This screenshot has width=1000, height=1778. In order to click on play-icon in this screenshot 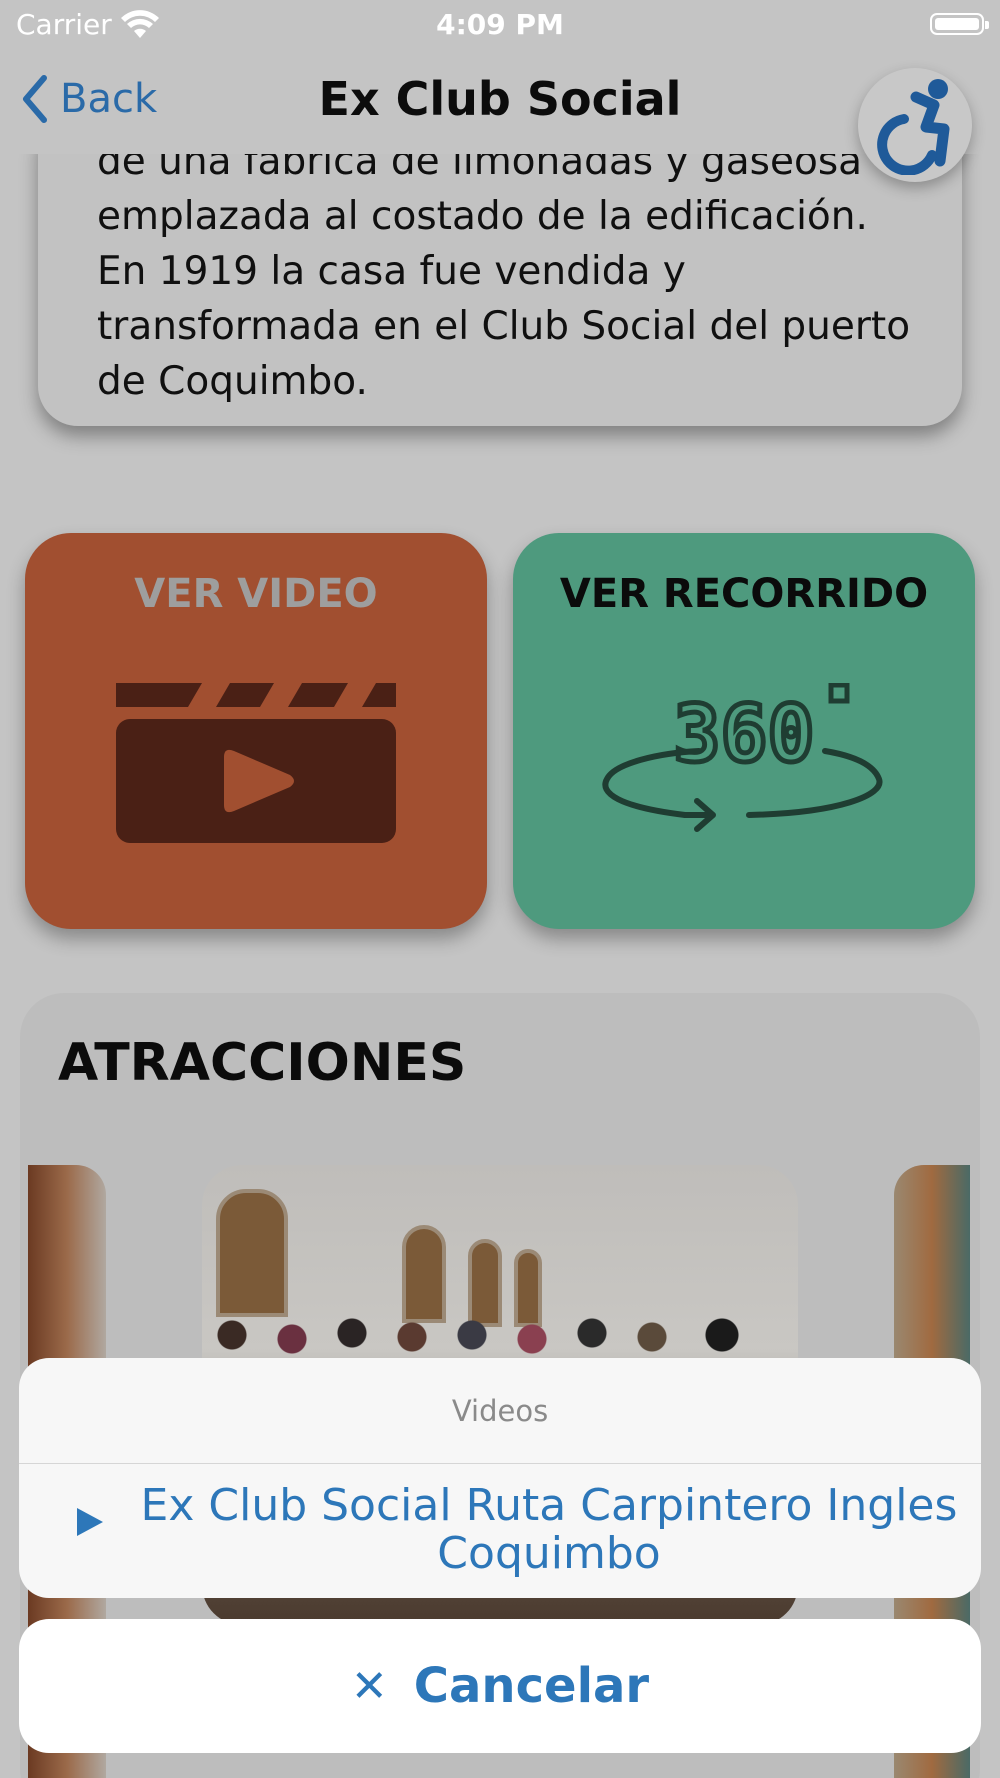, I will do `click(90, 1522)`.